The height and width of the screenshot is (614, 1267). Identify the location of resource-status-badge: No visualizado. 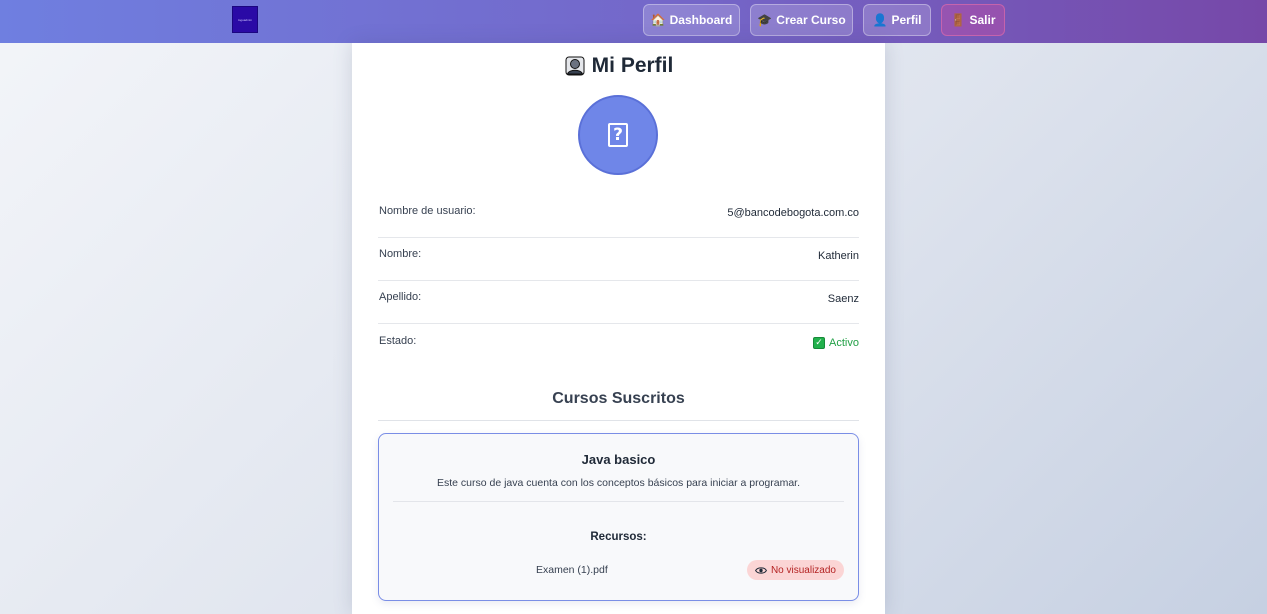
(795, 570).